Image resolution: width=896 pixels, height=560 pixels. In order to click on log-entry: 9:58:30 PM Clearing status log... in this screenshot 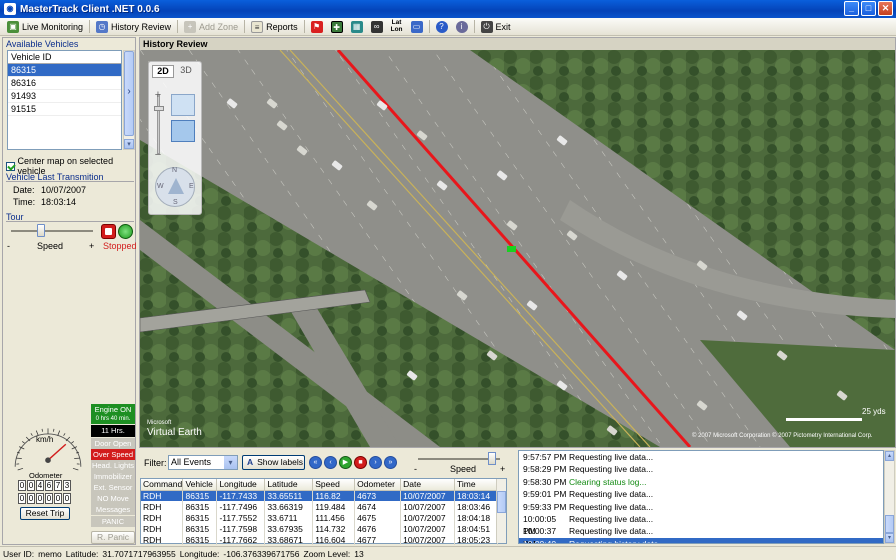, I will do `click(701, 482)`.